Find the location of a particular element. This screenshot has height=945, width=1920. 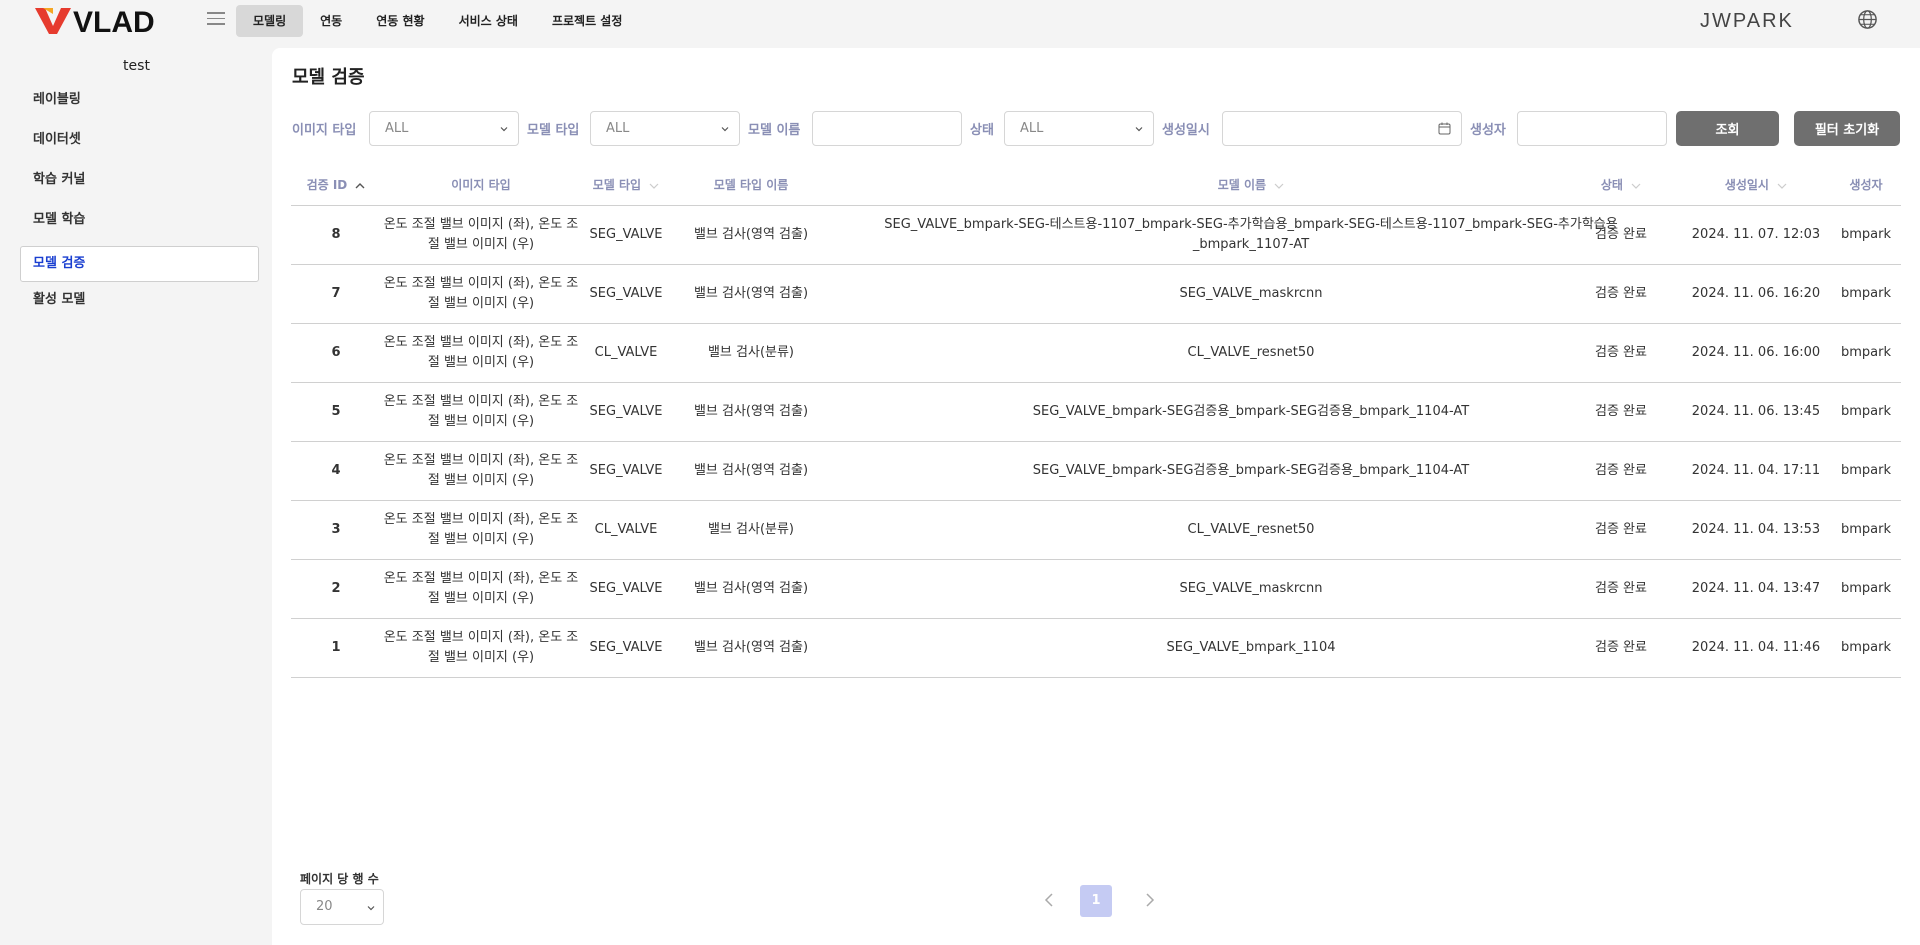

sidebar: test 레이블링 데이터셋 학습 커널 모델 학습 모델 검증 활성 모델 is located at coordinates (135, 493).